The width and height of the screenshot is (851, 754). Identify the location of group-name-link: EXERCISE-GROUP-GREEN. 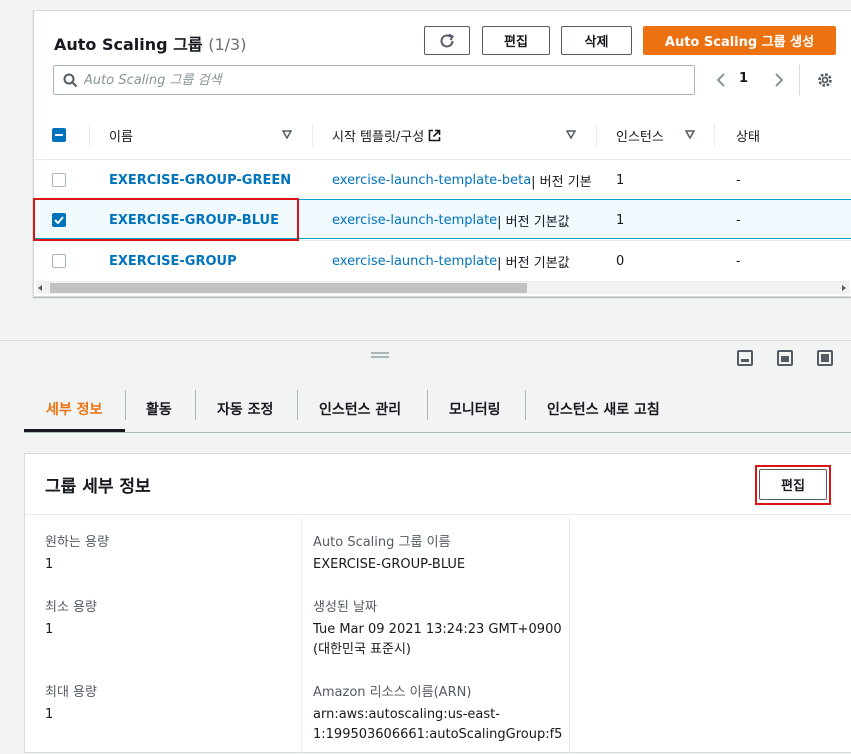
(200, 180).